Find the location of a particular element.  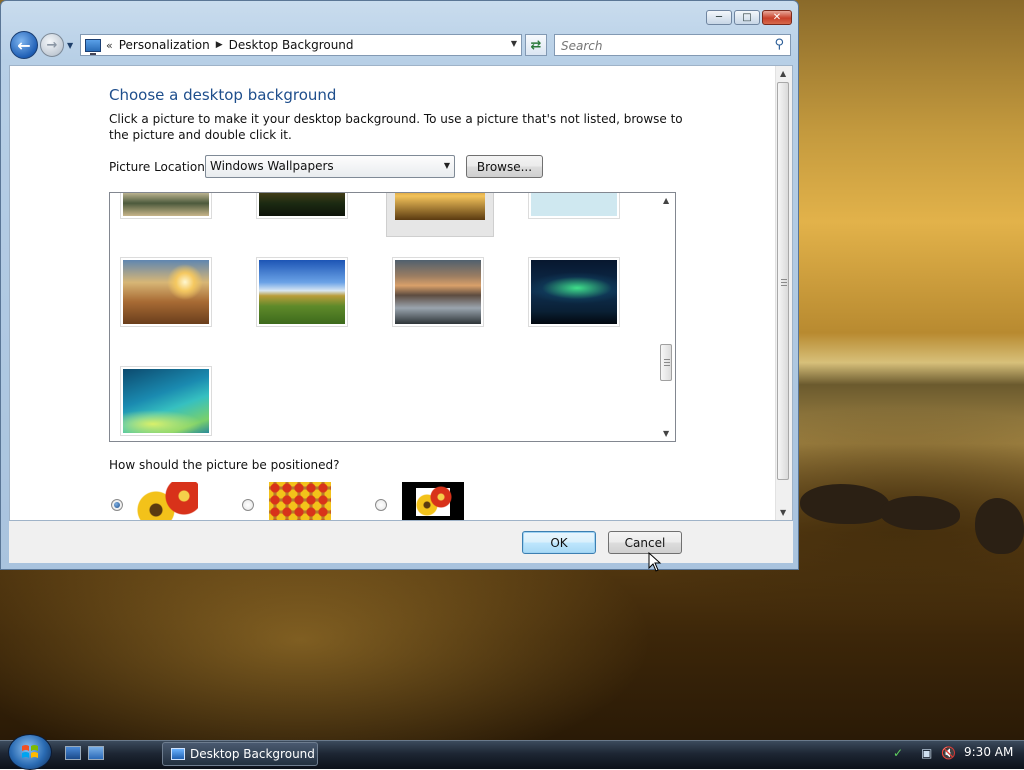

red-flower-image is located at coordinates (441, 497).